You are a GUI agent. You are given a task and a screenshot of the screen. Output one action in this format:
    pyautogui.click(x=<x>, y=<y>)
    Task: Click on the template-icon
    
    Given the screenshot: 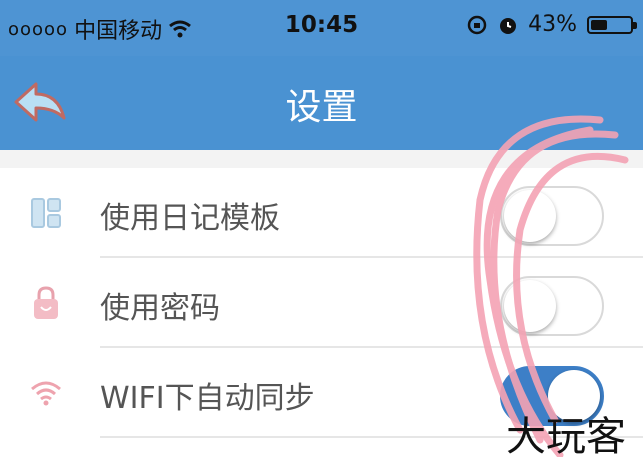 What is the action you would take?
    pyautogui.click(x=46, y=213)
    